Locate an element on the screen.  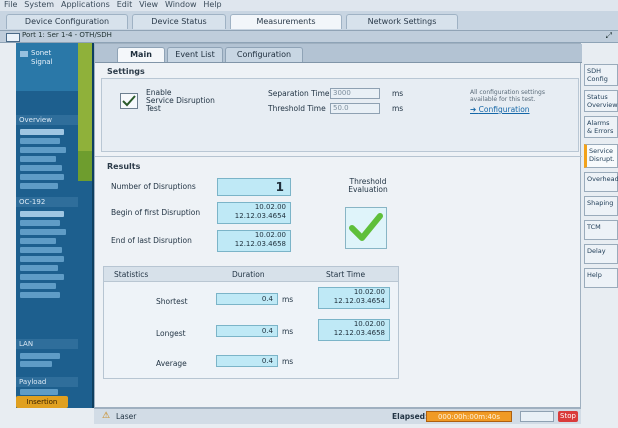
tab-configuration: Configuration is located at coordinates (264, 54).